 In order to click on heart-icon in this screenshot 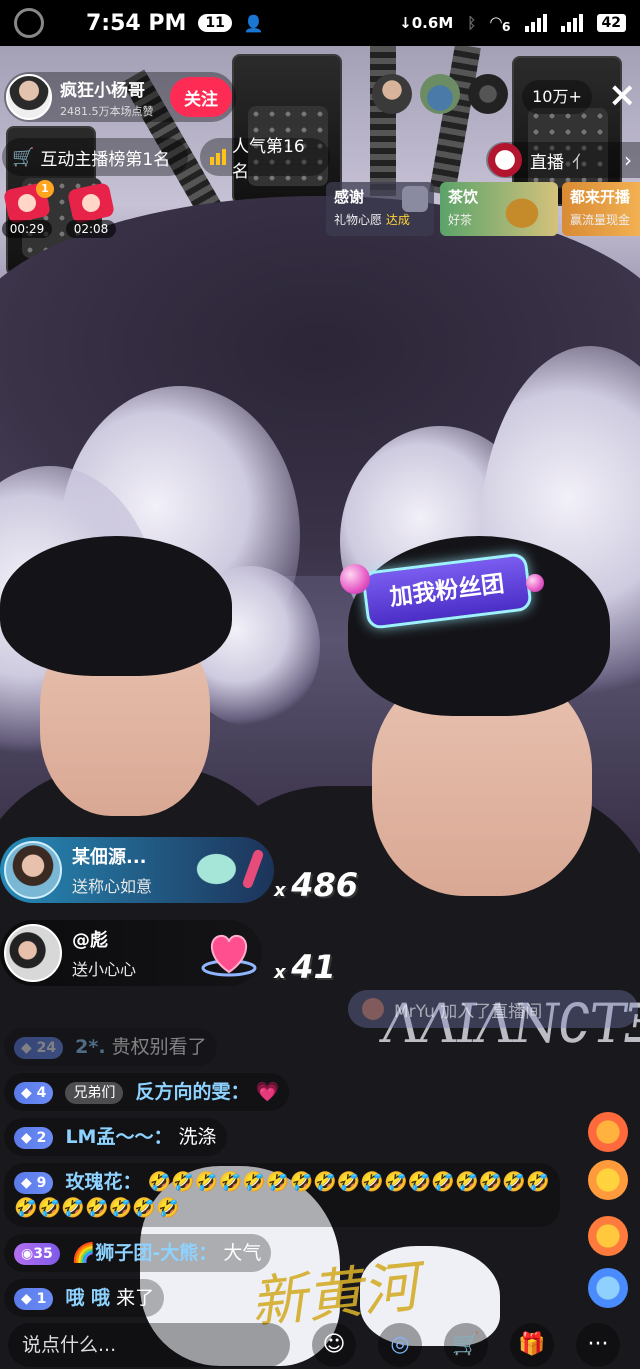, I will do `click(229, 955)`.